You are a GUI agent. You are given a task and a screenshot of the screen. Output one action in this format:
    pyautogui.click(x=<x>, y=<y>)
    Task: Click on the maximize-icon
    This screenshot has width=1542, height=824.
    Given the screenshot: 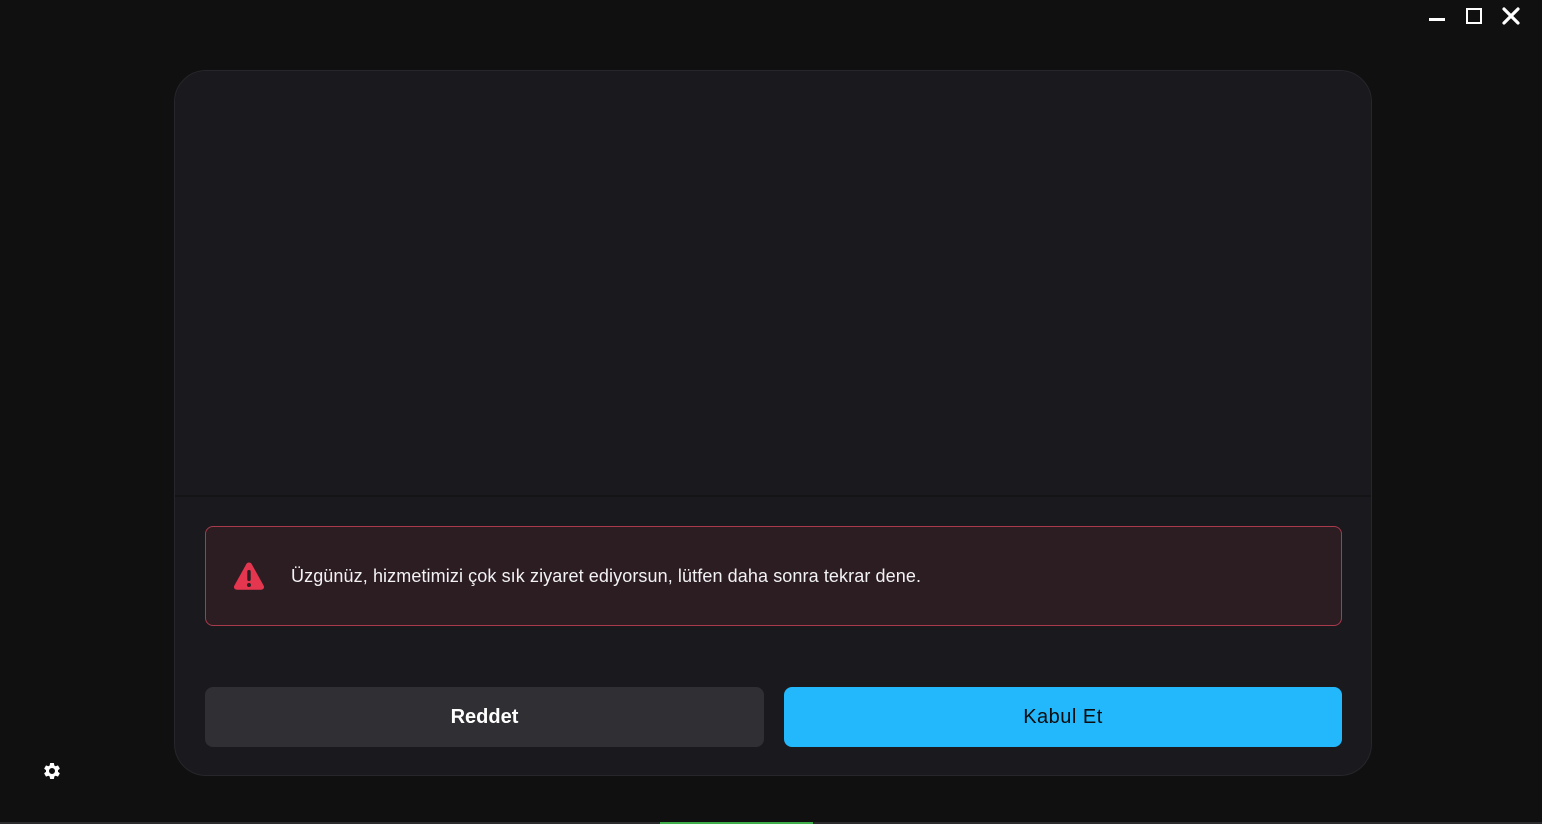 What is the action you would take?
    pyautogui.click(x=1474, y=16)
    